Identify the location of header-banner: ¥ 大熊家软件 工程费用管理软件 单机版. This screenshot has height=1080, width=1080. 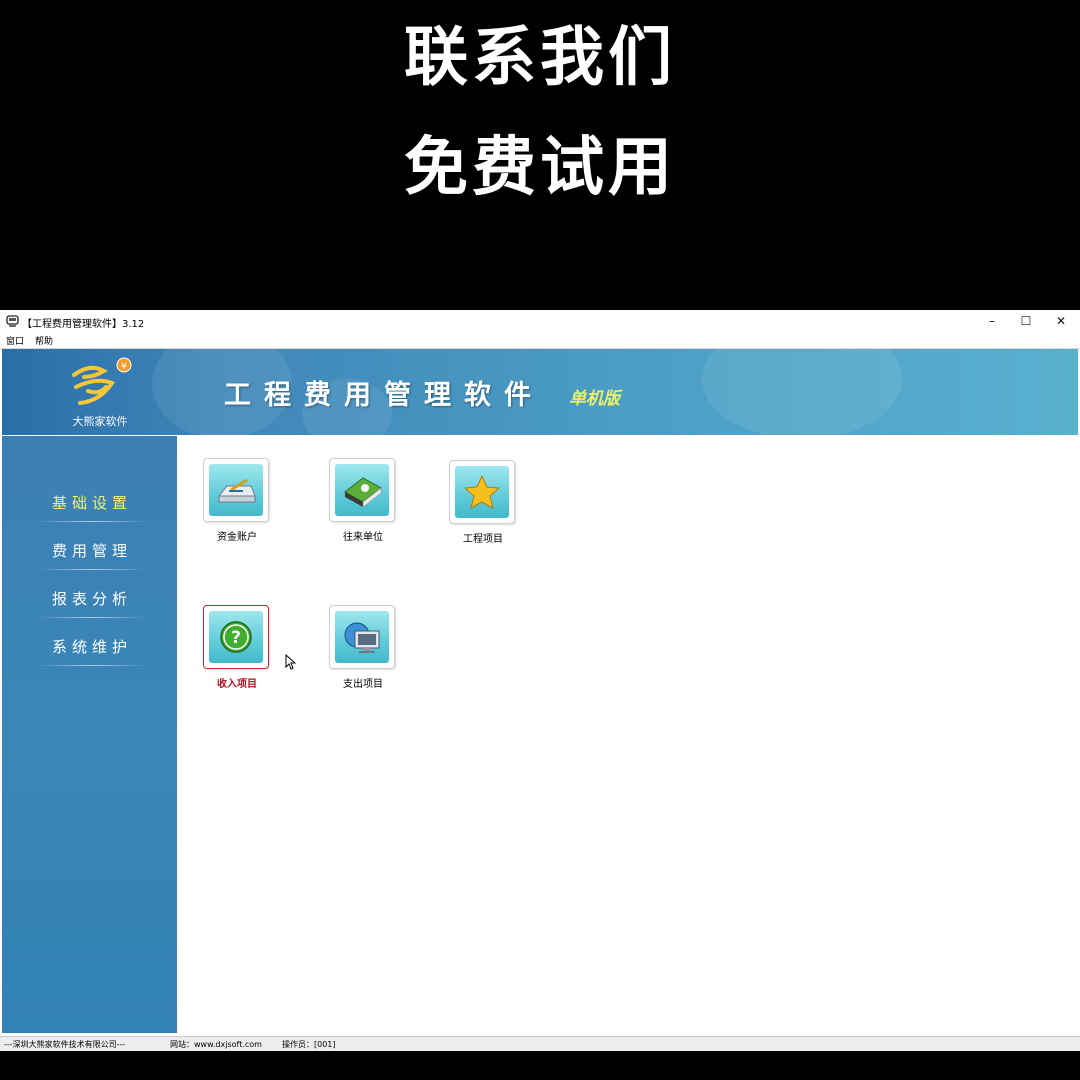
(540, 392).